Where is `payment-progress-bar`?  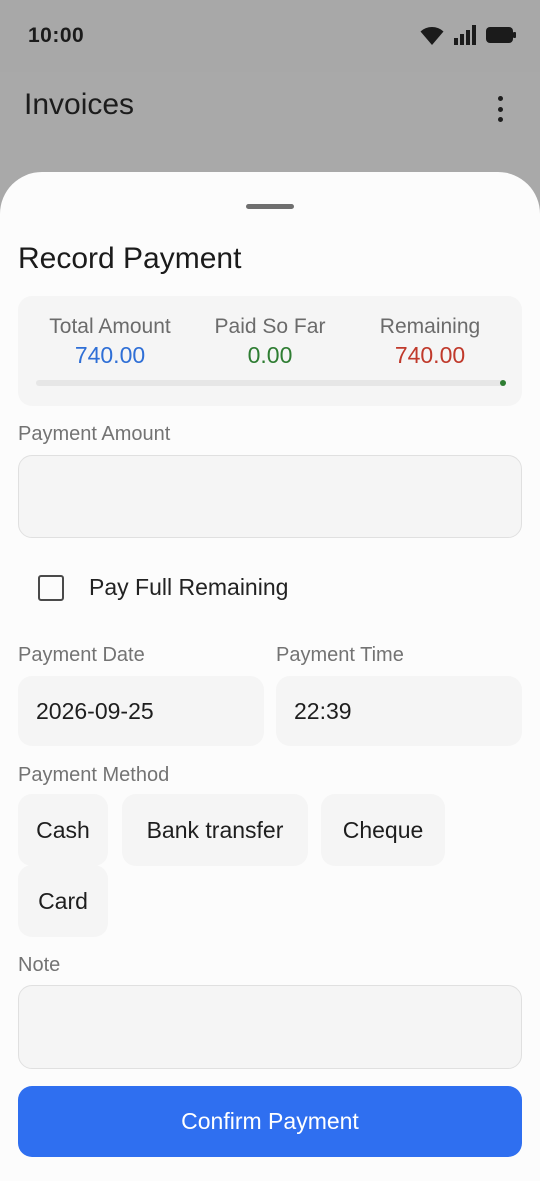
payment-progress-bar is located at coordinates (271, 383).